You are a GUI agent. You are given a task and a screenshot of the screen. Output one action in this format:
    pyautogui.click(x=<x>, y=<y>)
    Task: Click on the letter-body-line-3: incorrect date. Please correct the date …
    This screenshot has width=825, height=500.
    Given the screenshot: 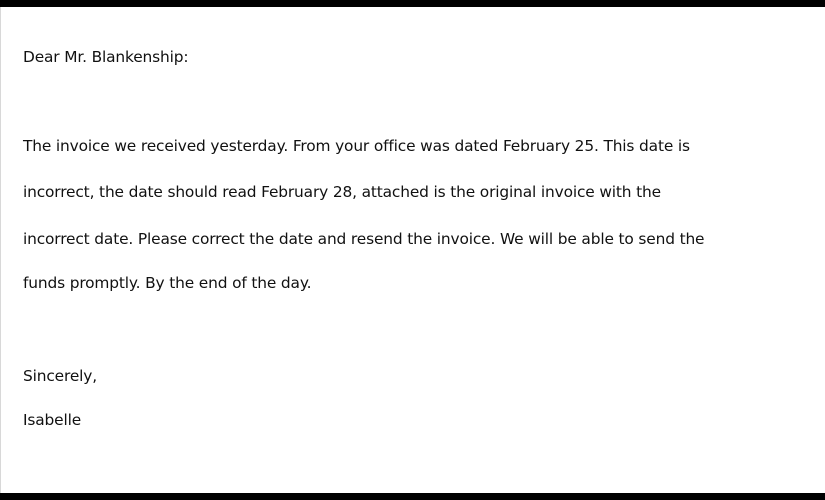 What is the action you would take?
    pyautogui.click(x=364, y=239)
    